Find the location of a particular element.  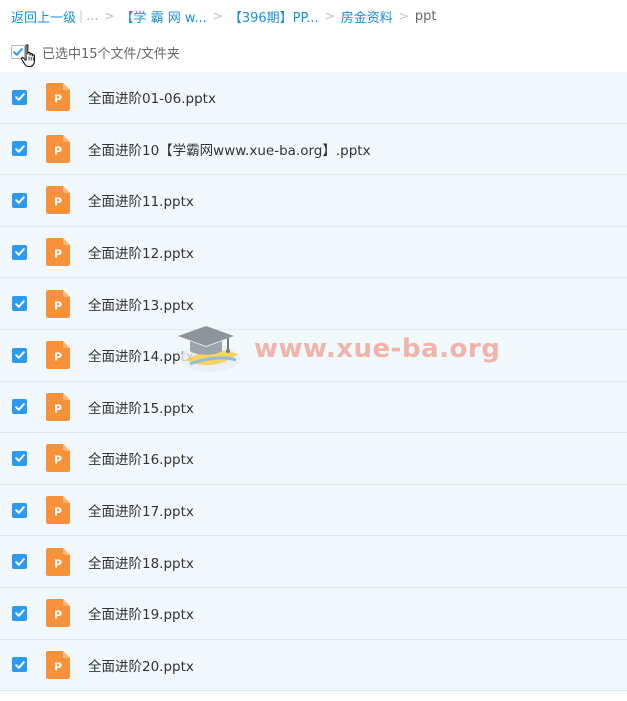

file-row: P 全面进阶17.pptx is located at coordinates (313, 510).